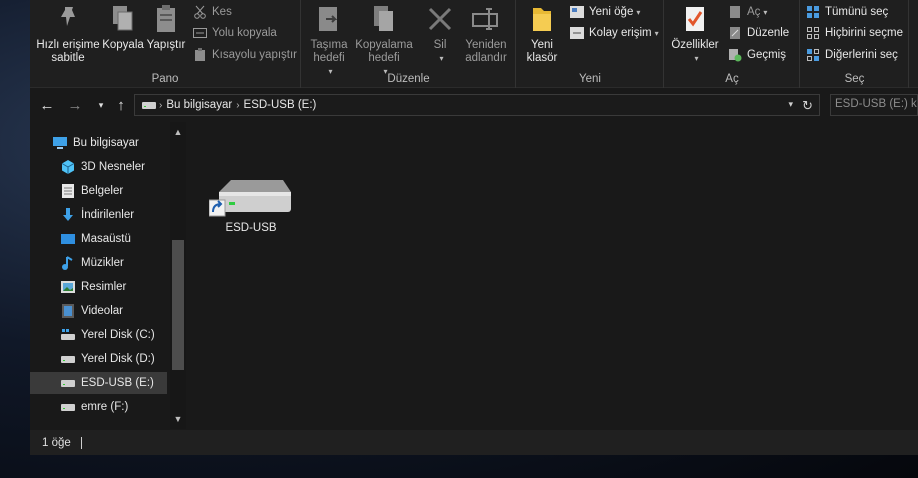  I want to click on nav-item-local-disk-c: Yerel Disk (C:), so click(113, 335).